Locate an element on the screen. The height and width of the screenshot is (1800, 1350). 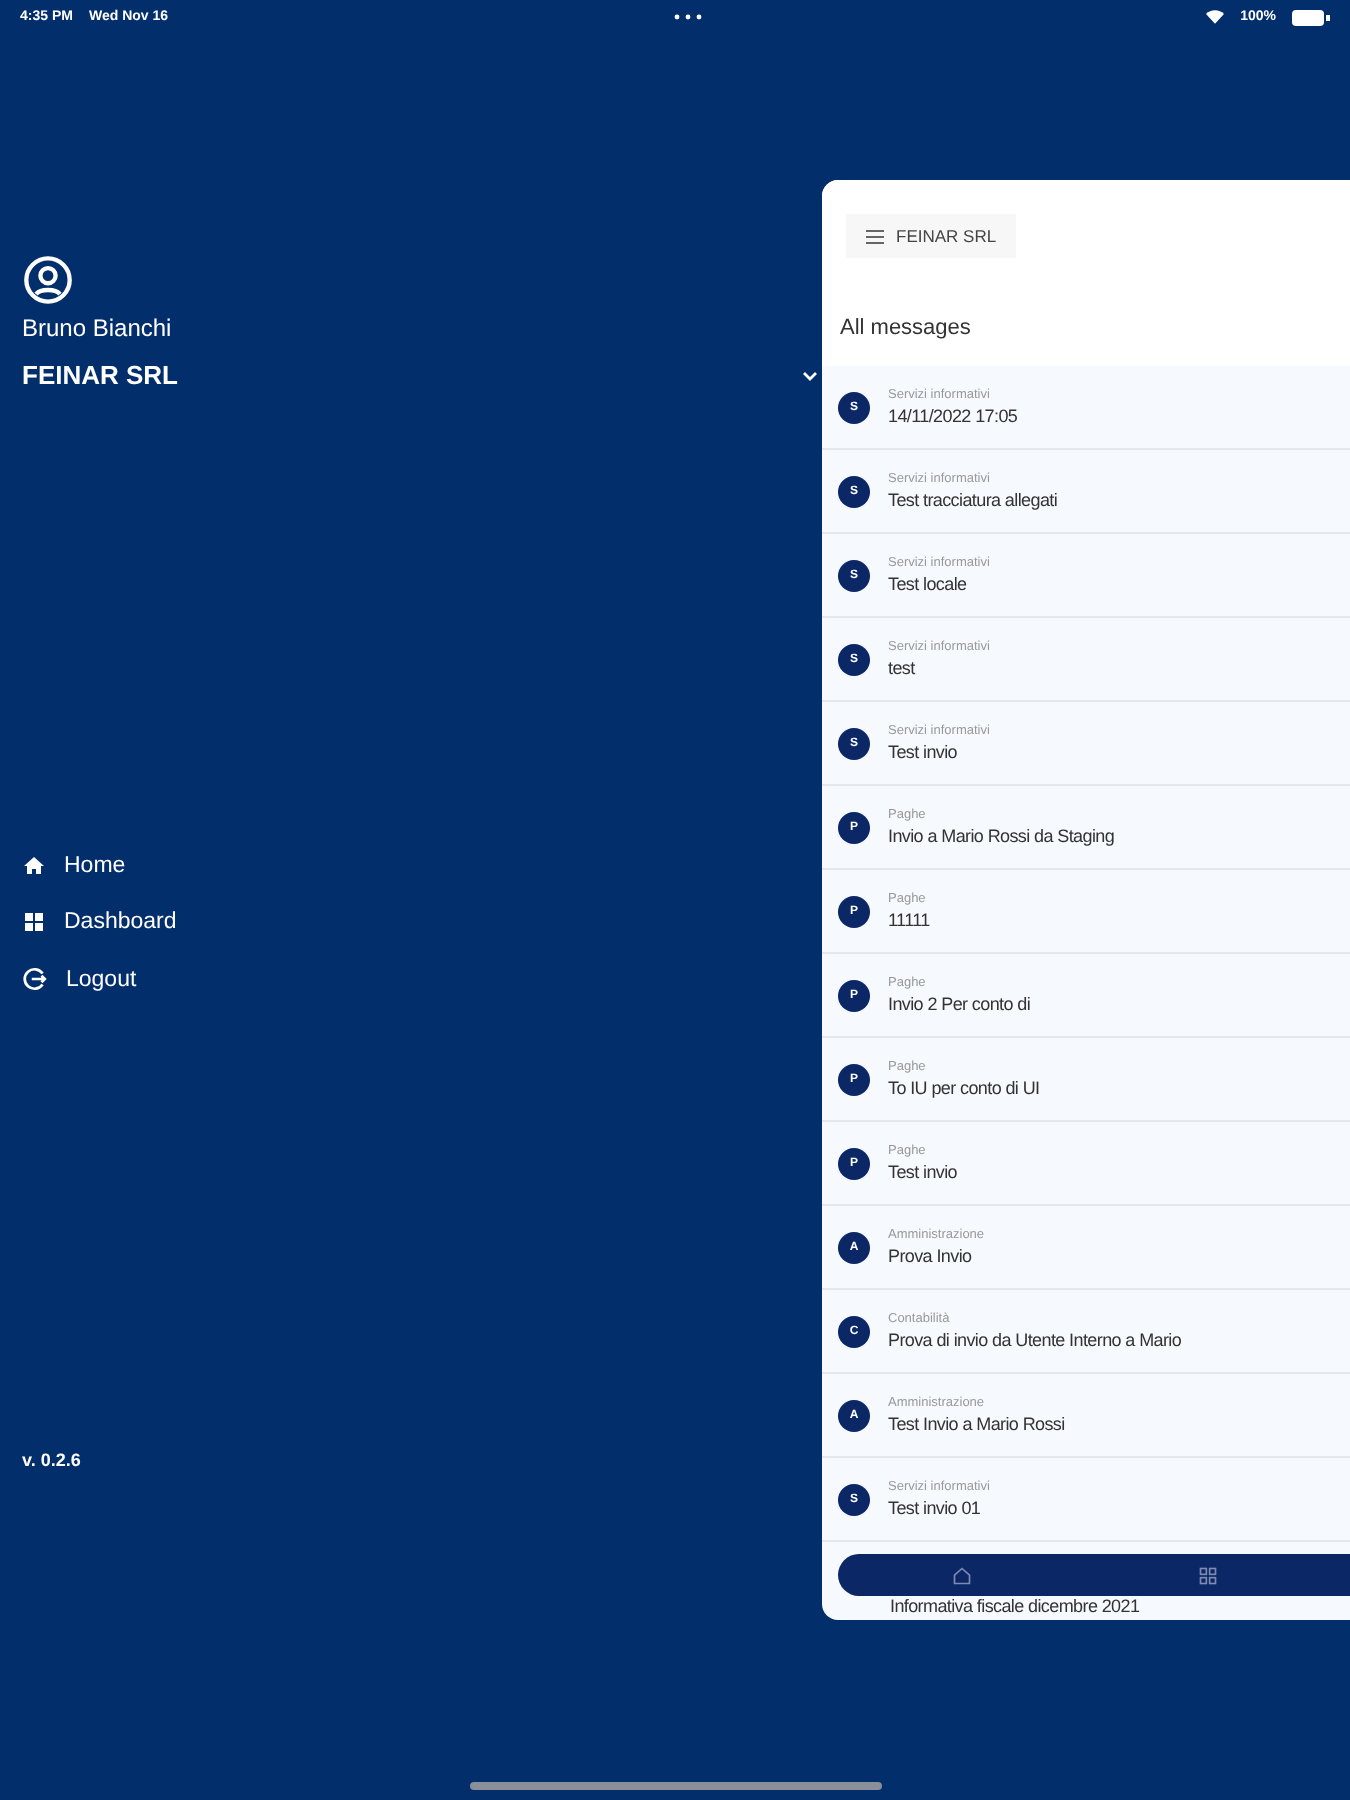
user-name: Bruno Bianchi is located at coordinates (98, 328).